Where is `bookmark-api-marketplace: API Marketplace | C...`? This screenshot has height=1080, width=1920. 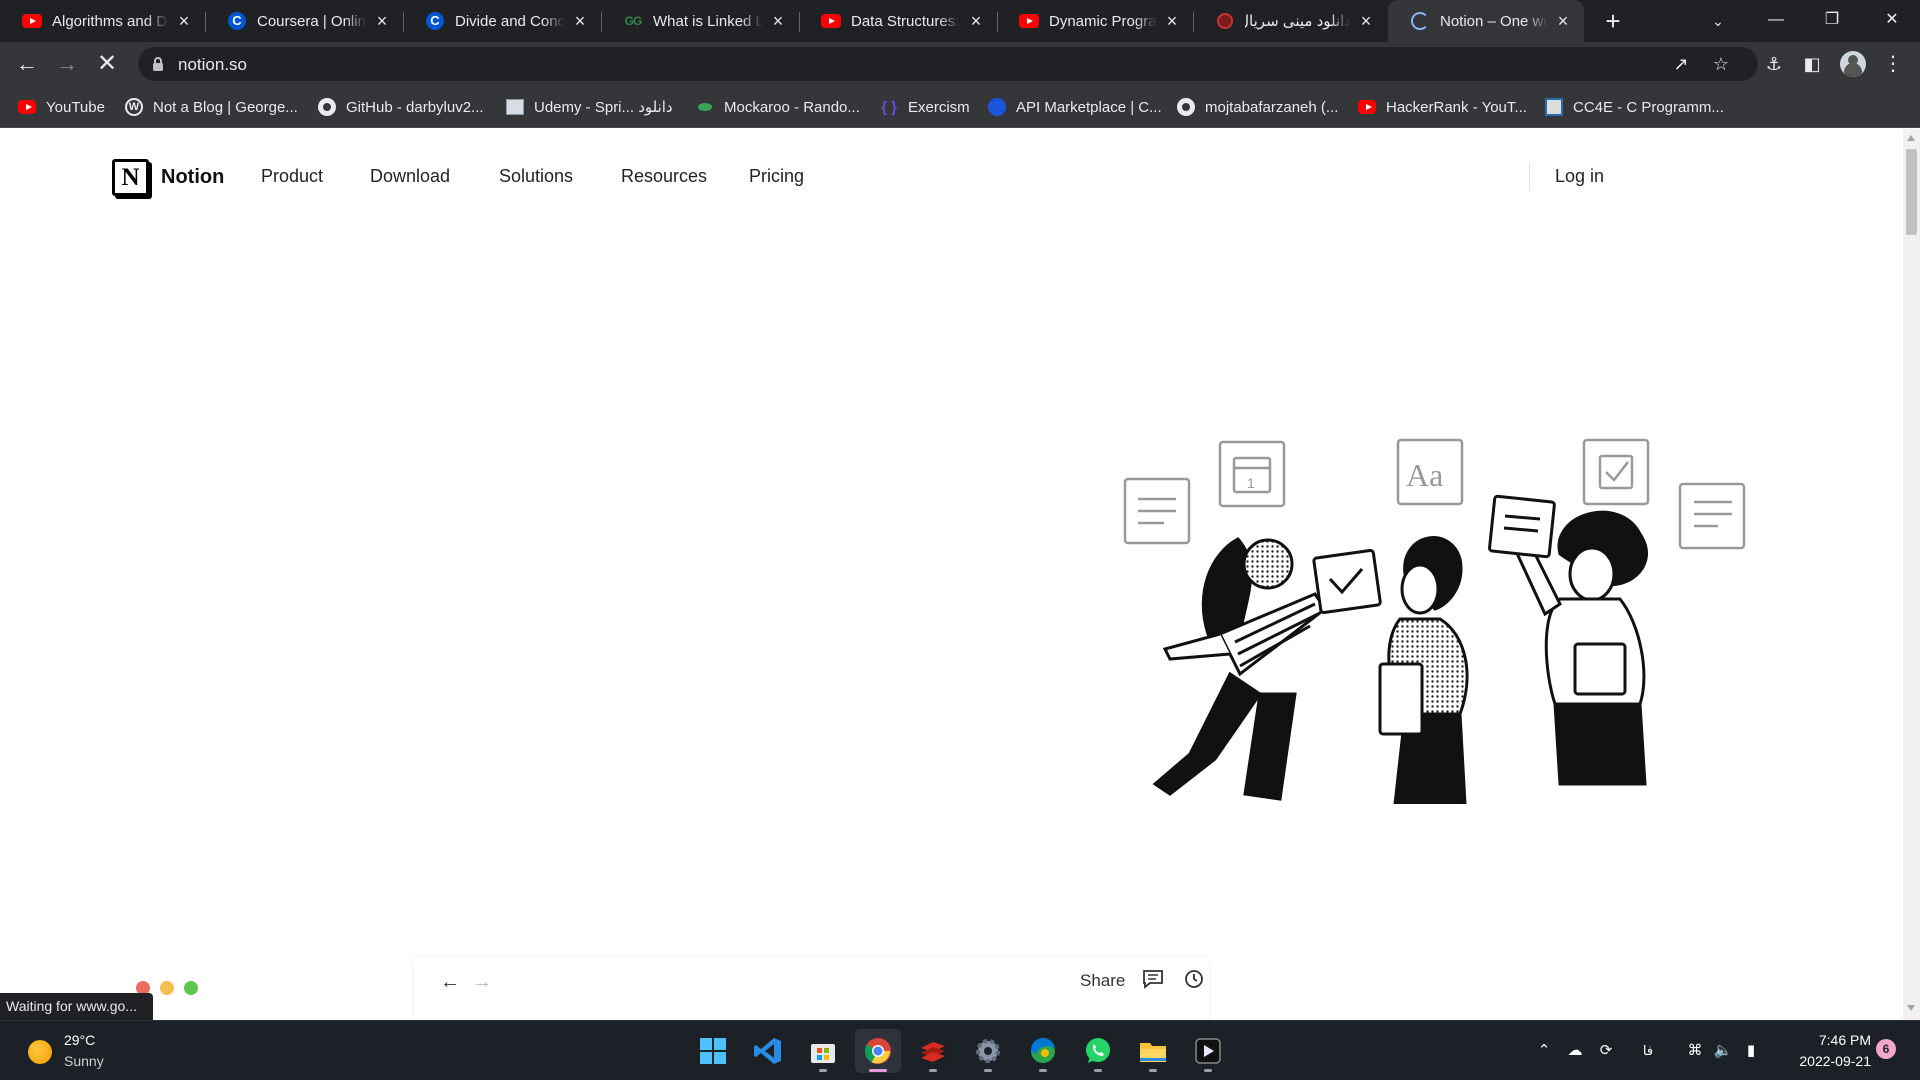
bookmark-api-marketplace: API Marketplace | C... is located at coordinates (1075, 107).